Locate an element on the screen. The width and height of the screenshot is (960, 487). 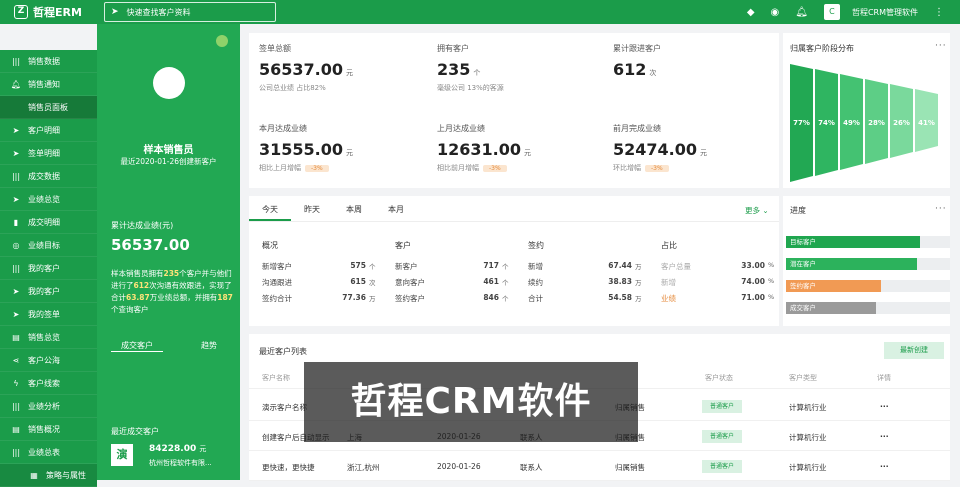
stat-block: 累计跟进客户 612 次 is located at coordinates (637, 63).